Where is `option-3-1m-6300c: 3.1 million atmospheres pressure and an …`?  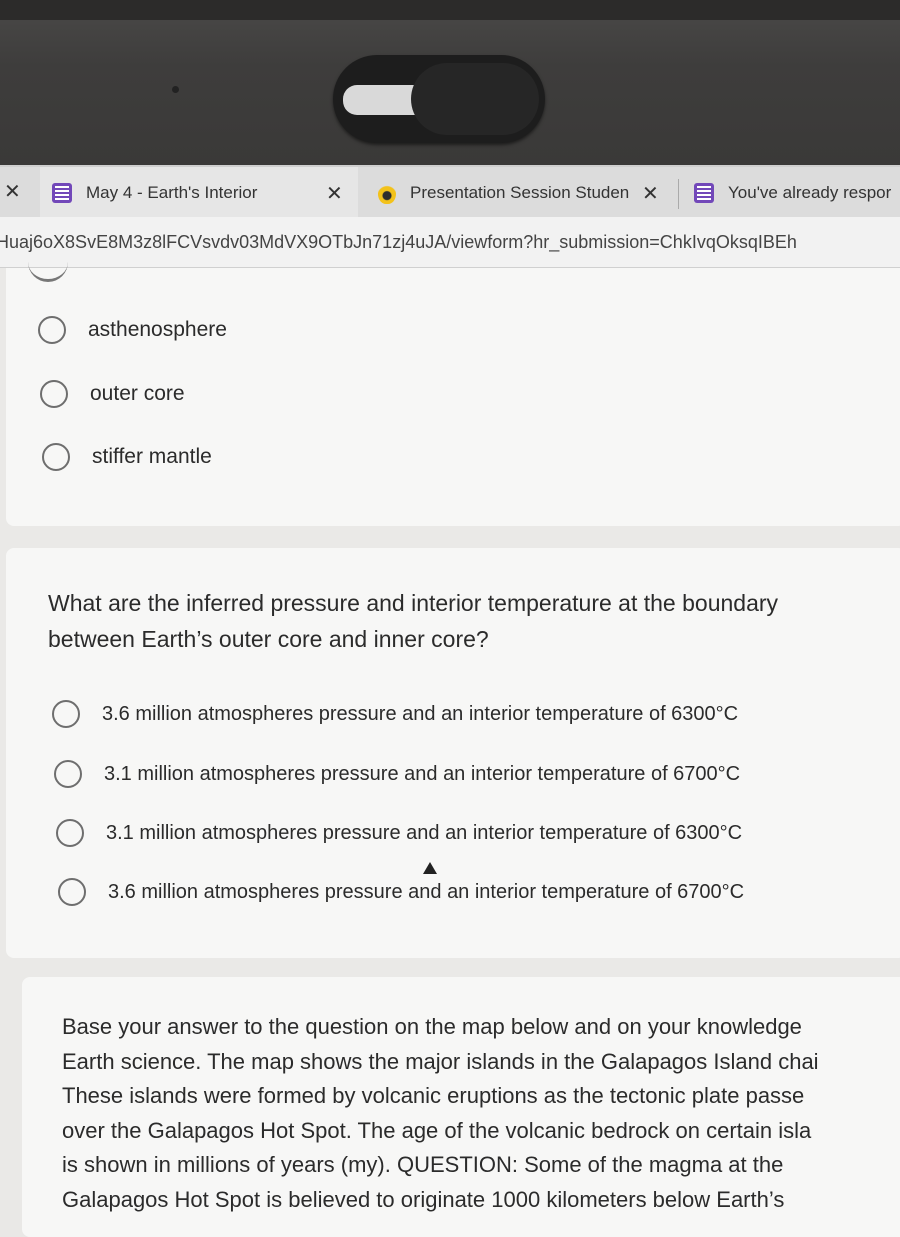
option-3-1m-6300c: 3.1 million atmospheres pressure and an … is located at coordinates (399, 833).